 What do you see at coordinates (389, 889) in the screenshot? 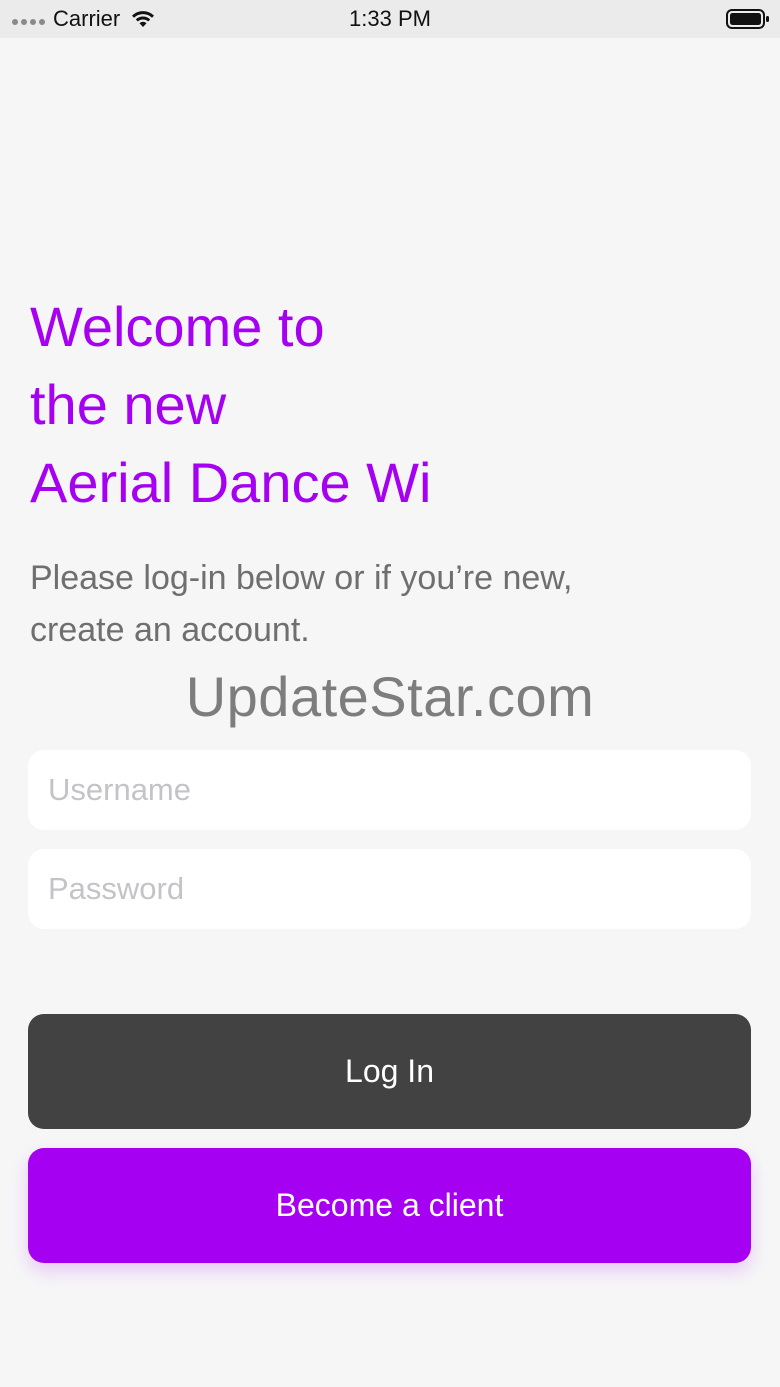
I see `password-input` at bounding box center [389, 889].